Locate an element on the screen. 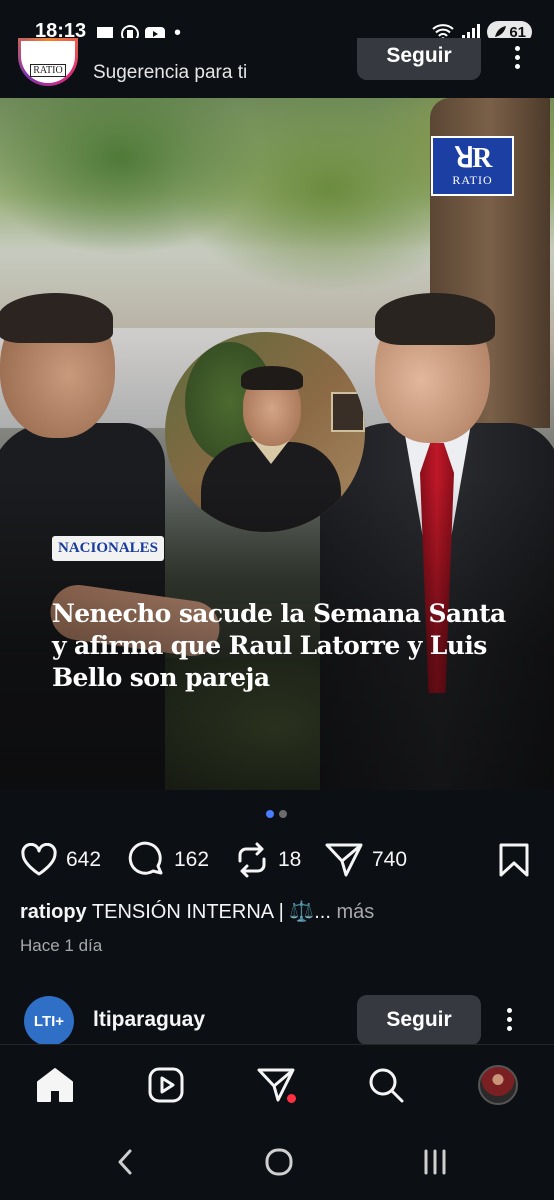  system-recents is located at coordinates (435, 1162).